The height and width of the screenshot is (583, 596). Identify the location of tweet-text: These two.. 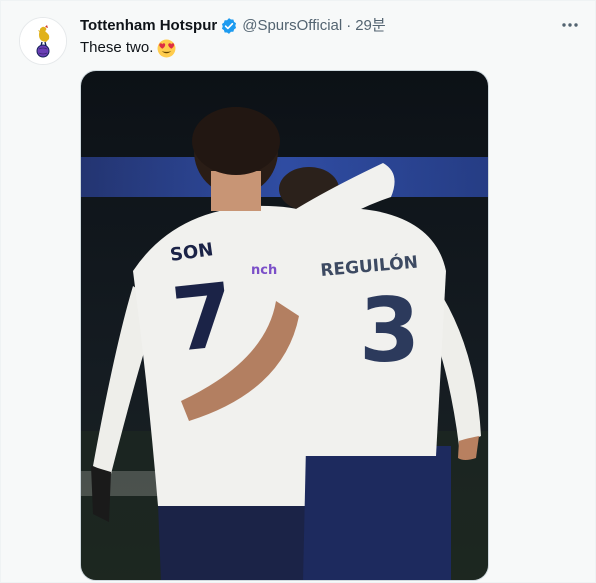
(128, 48).